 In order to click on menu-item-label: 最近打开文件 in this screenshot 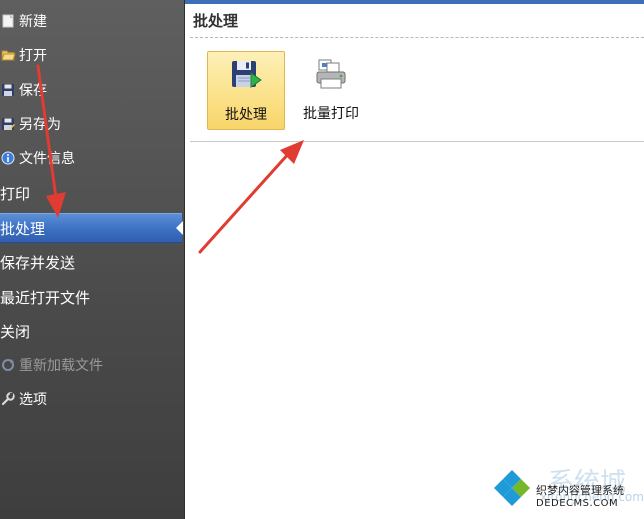, I will do `click(45, 297)`.